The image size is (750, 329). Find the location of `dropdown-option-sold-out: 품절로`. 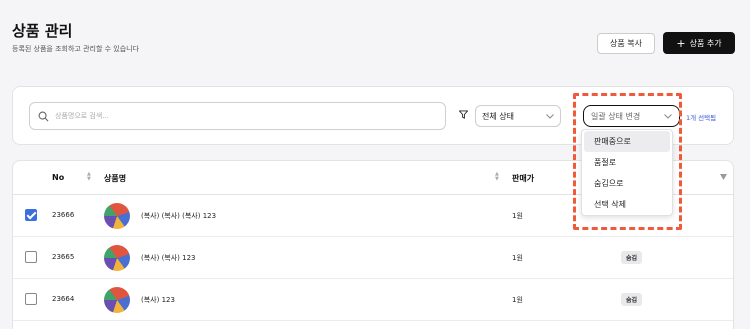

dropdown-option-sold-out: 품절로 is located at coordinates (627, 162).